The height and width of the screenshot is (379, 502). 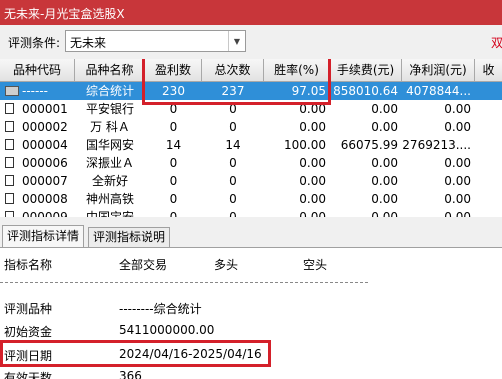 I want to click on tab-bar: 评测指标详情 评测指标说明, so click(x=251, y=236).